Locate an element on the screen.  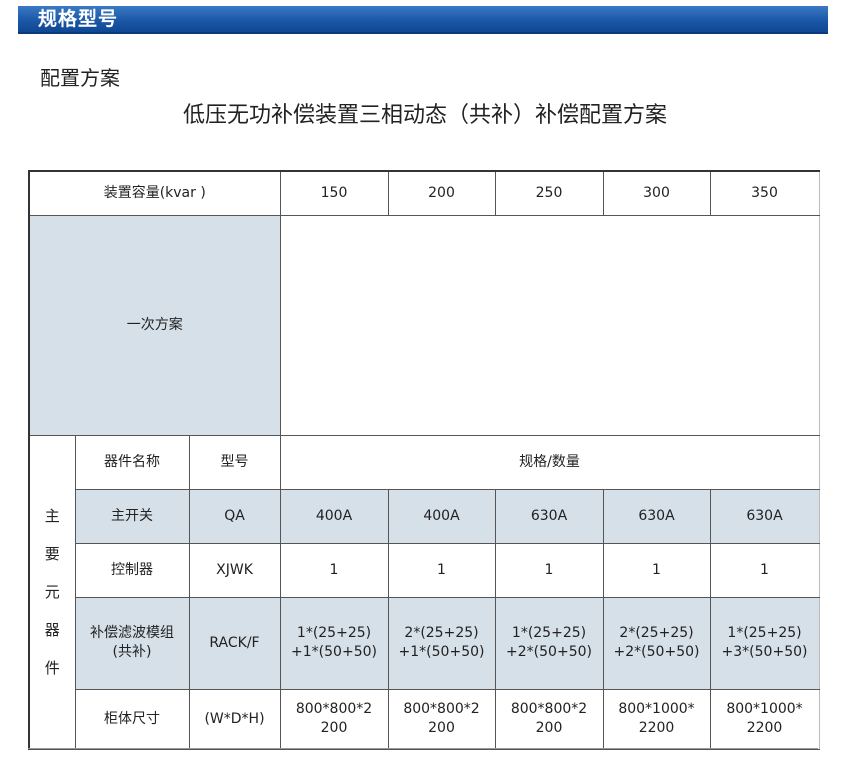
capacity-value: 200 is located at coordinates (441, 193).